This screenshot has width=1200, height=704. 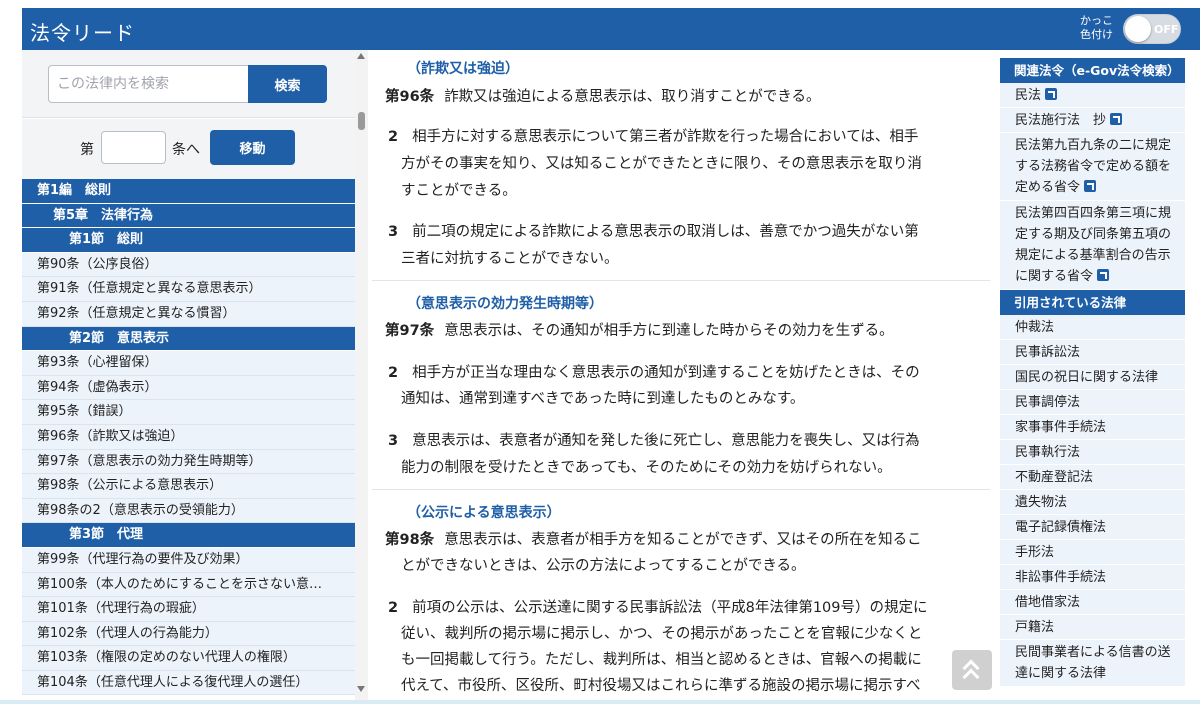 I want to click on jump-button: 移動, so click(x=252, y=147).